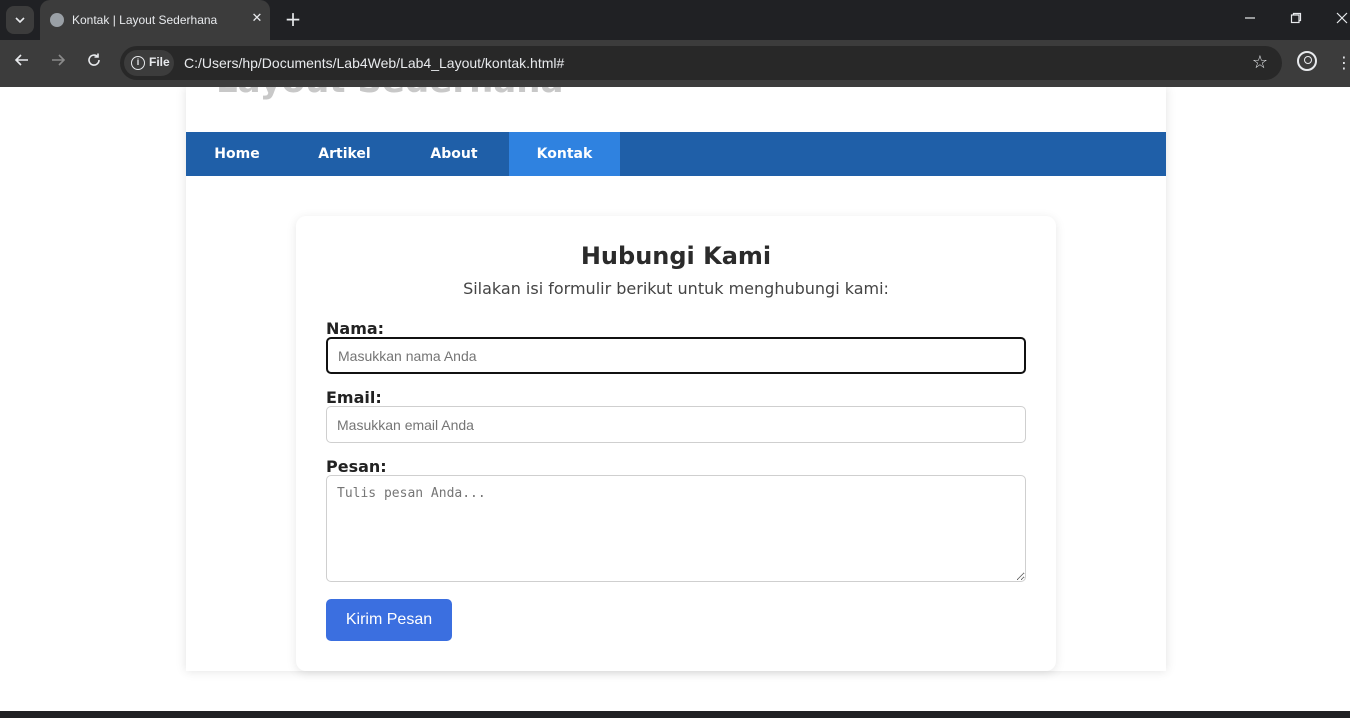  I want to click on kebab-menu-icon: ⋮, so click(1343, 63).